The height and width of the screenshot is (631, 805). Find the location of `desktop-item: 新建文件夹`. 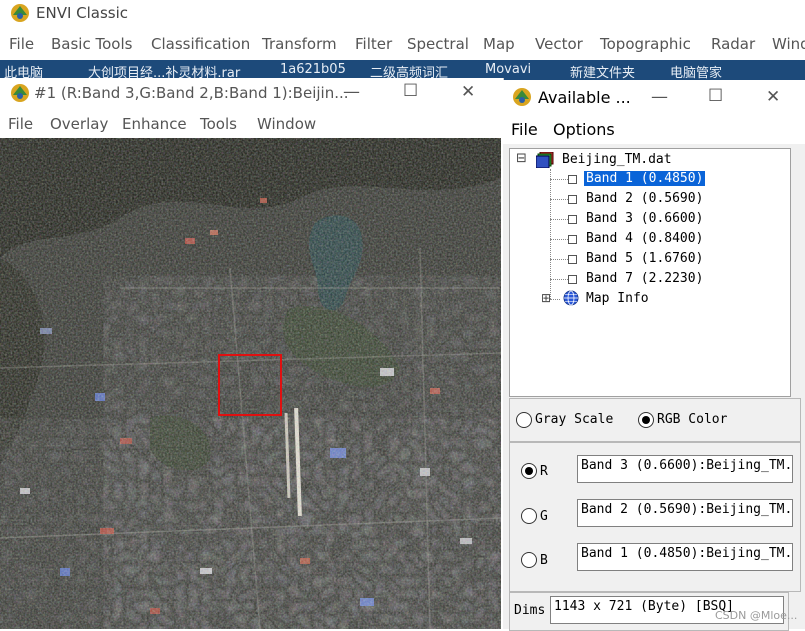

desktop-item: 新建文件夹 is located at coordinates (603, 73).